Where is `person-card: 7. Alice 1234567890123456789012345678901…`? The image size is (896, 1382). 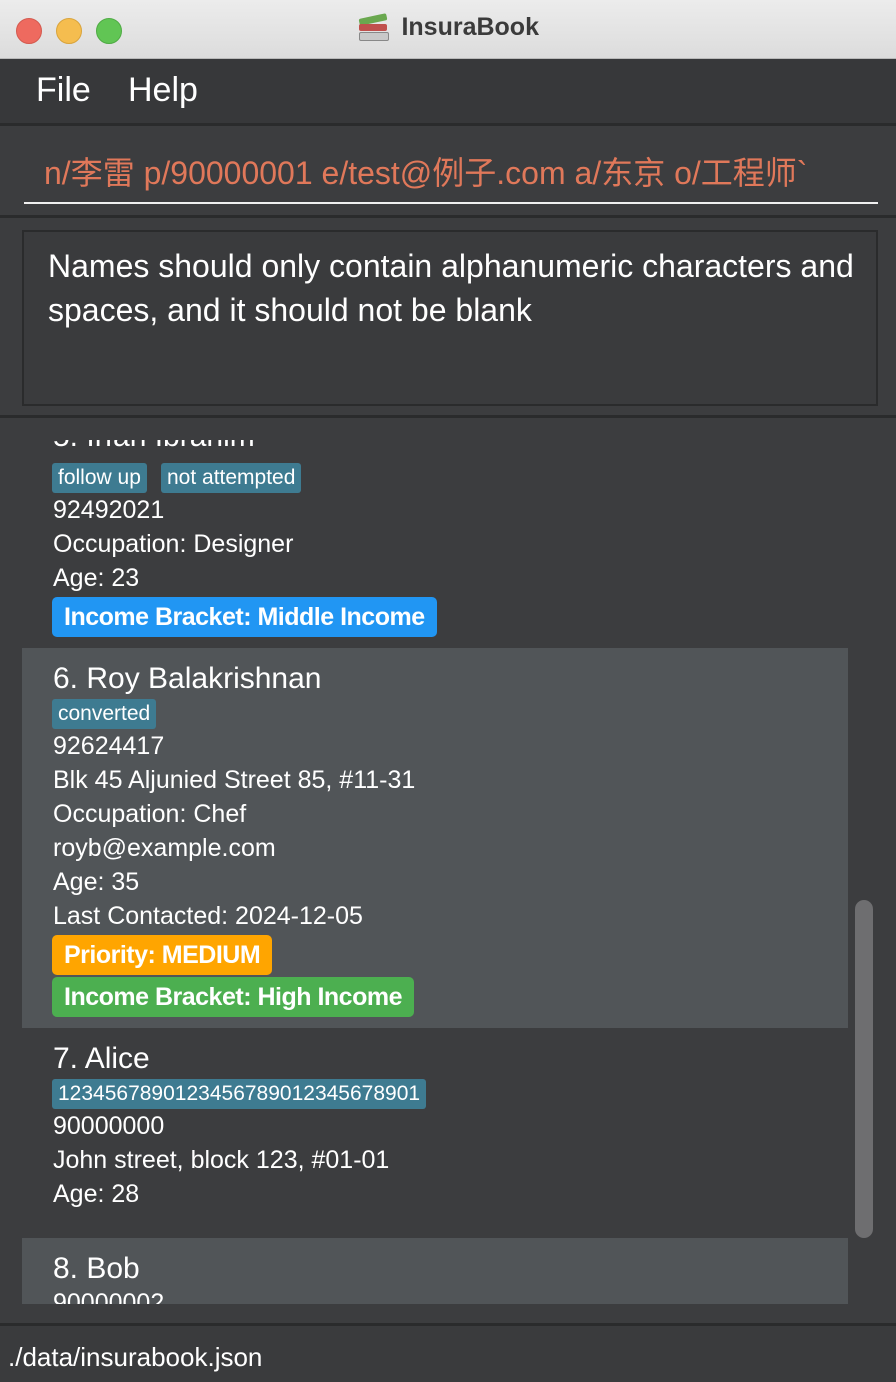 person-card: 7. Alice 1234567890123456789012345678901… is located at coordinates (435, 1133).